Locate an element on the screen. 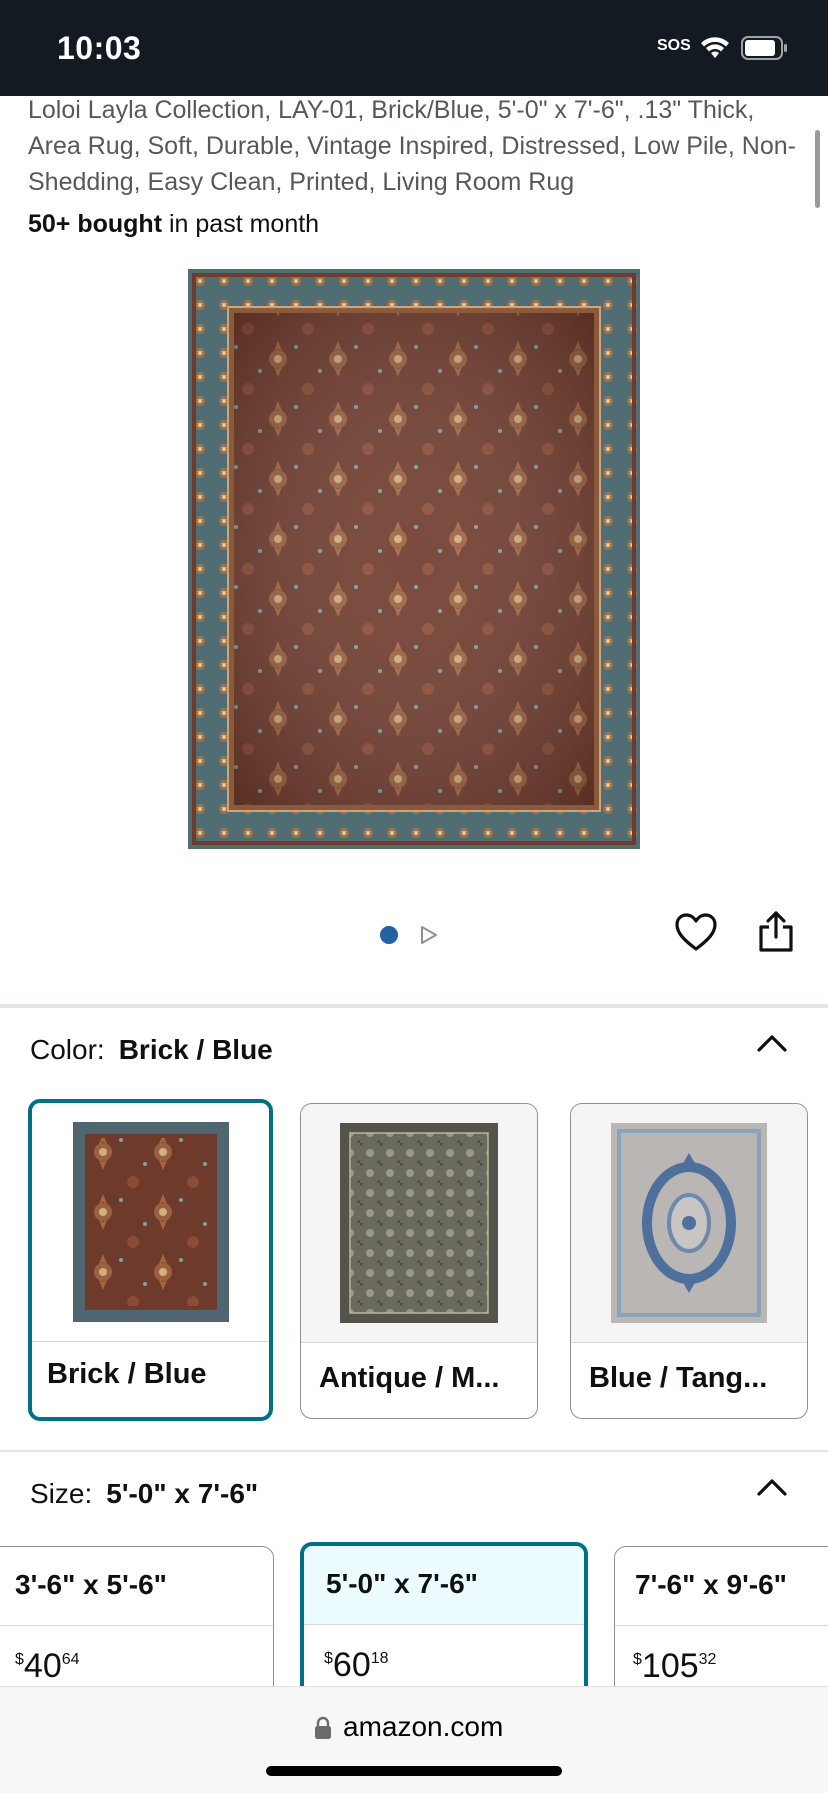  bought-count-bold: 50+ bought is located at coordinates (95, 224).